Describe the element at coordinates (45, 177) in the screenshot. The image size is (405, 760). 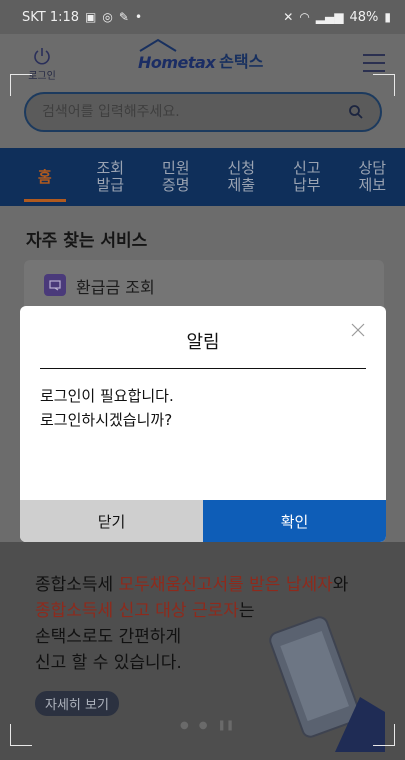
I see `tab-home: 홈` at that location.